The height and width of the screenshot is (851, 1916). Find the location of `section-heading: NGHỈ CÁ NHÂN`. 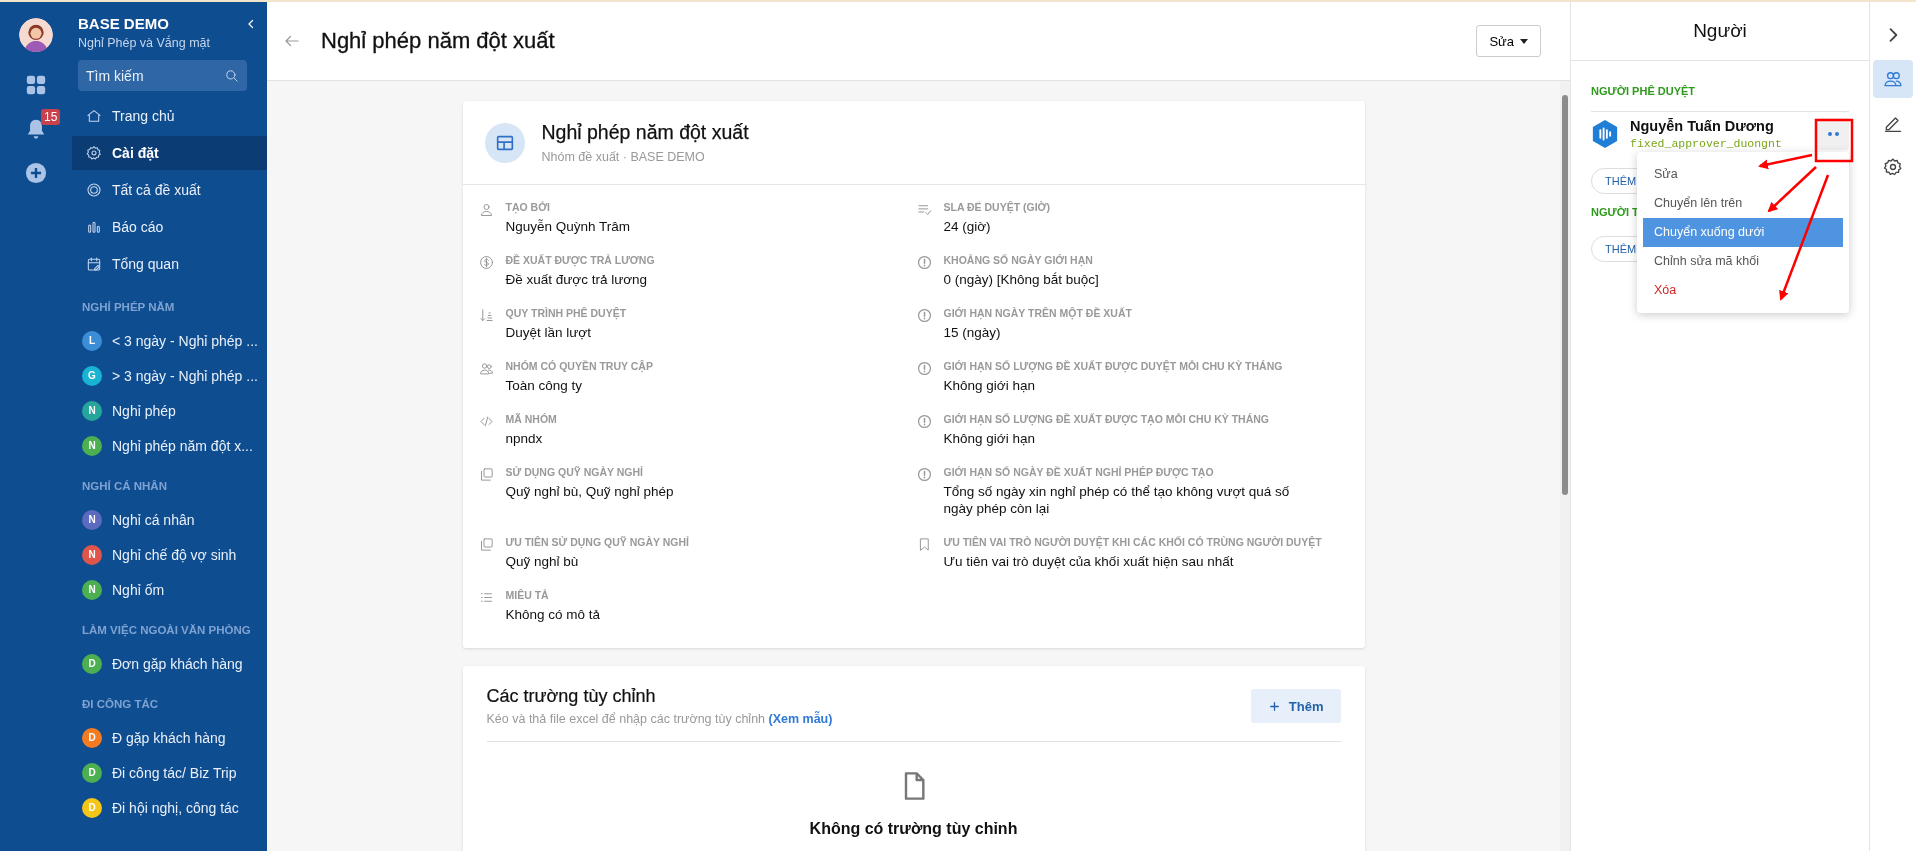

section-heading: NGHỈ CÁ NHÂN is located at coordinates (124, 486).